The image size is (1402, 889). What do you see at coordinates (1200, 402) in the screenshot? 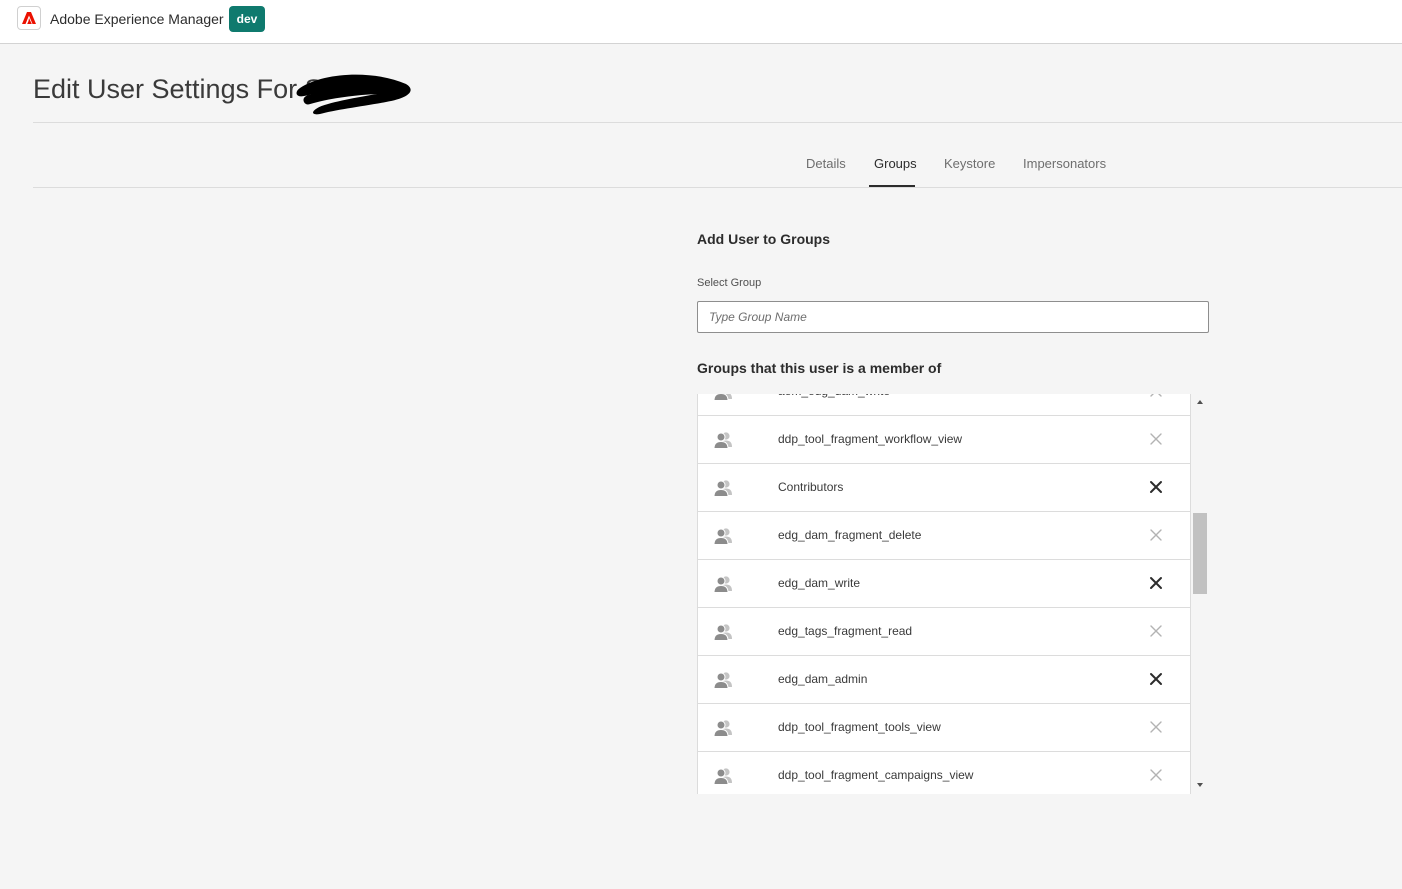
I see `scroll-up-icon` at bounding box center [1200, 402].